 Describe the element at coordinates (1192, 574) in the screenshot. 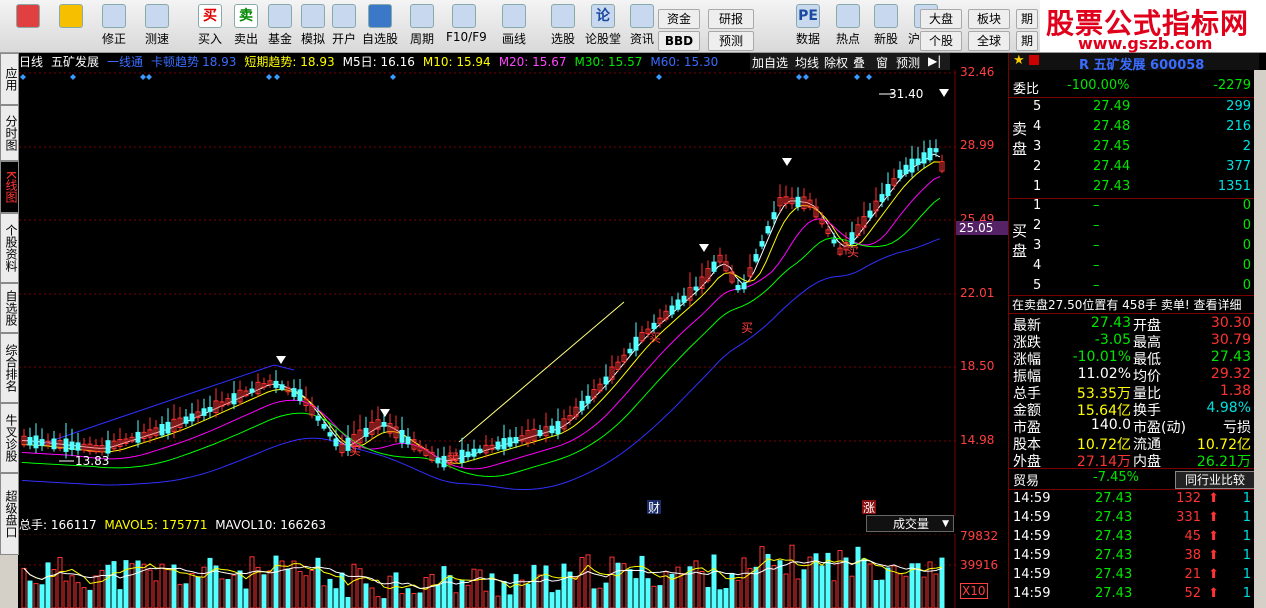

I see `tick-vol: 21` at that location.